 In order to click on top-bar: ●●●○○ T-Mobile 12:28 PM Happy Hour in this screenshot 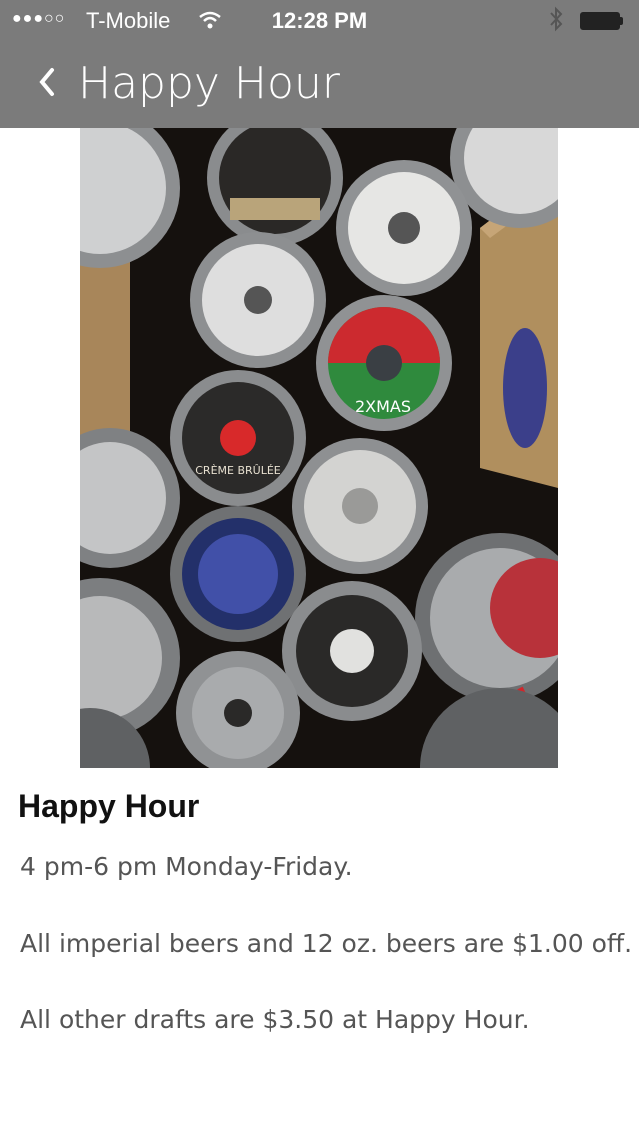, I will do `click(319, 64)`.